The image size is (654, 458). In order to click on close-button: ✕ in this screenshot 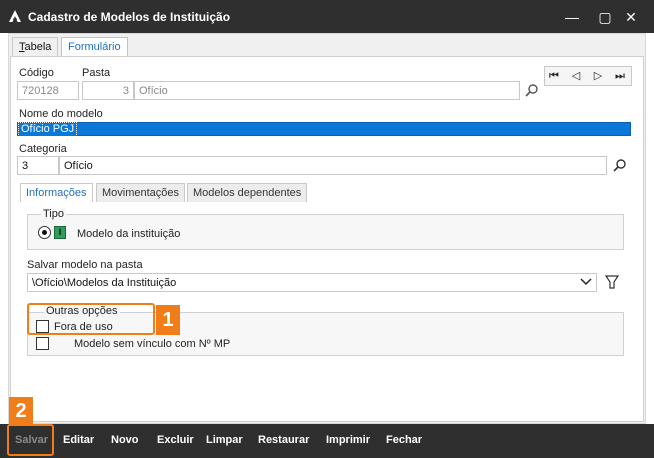, I will do `click(631, 17)`.